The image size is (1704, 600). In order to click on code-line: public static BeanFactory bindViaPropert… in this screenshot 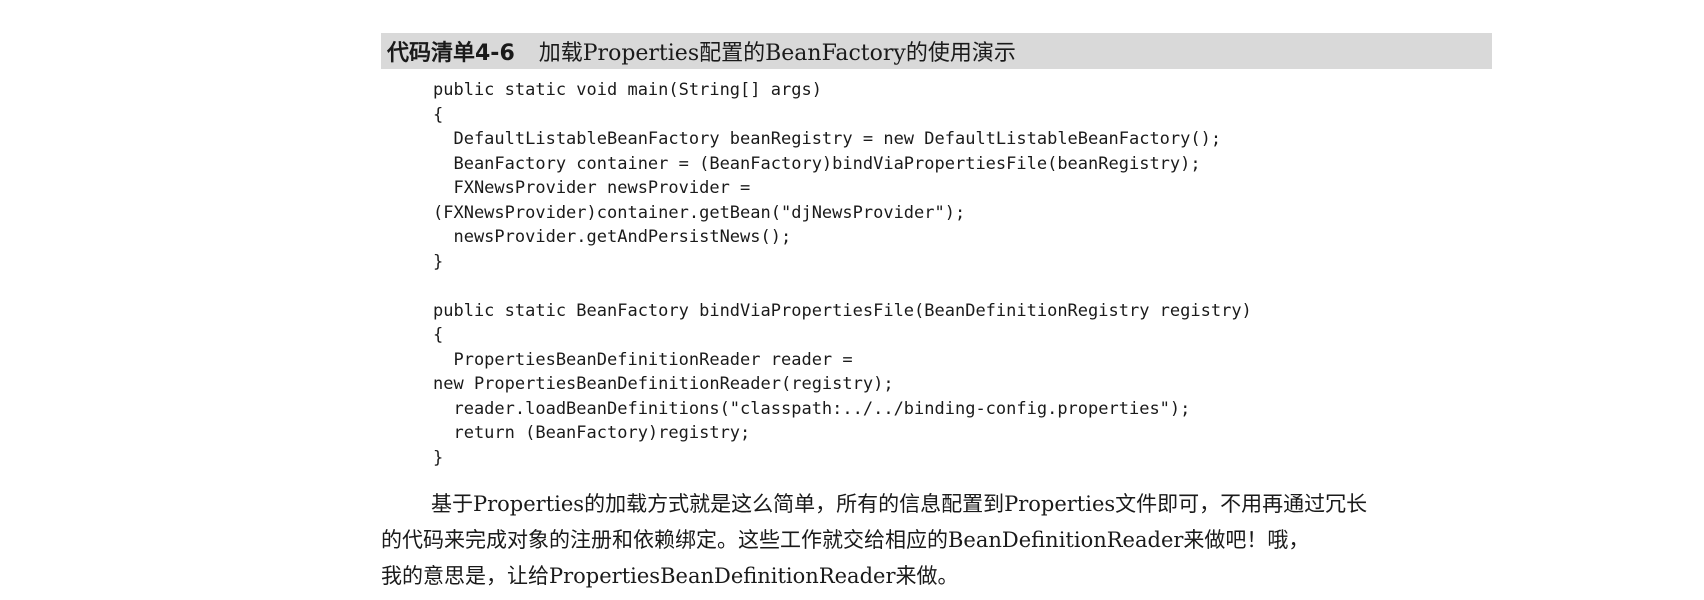, I will do `click(842, 310)`.